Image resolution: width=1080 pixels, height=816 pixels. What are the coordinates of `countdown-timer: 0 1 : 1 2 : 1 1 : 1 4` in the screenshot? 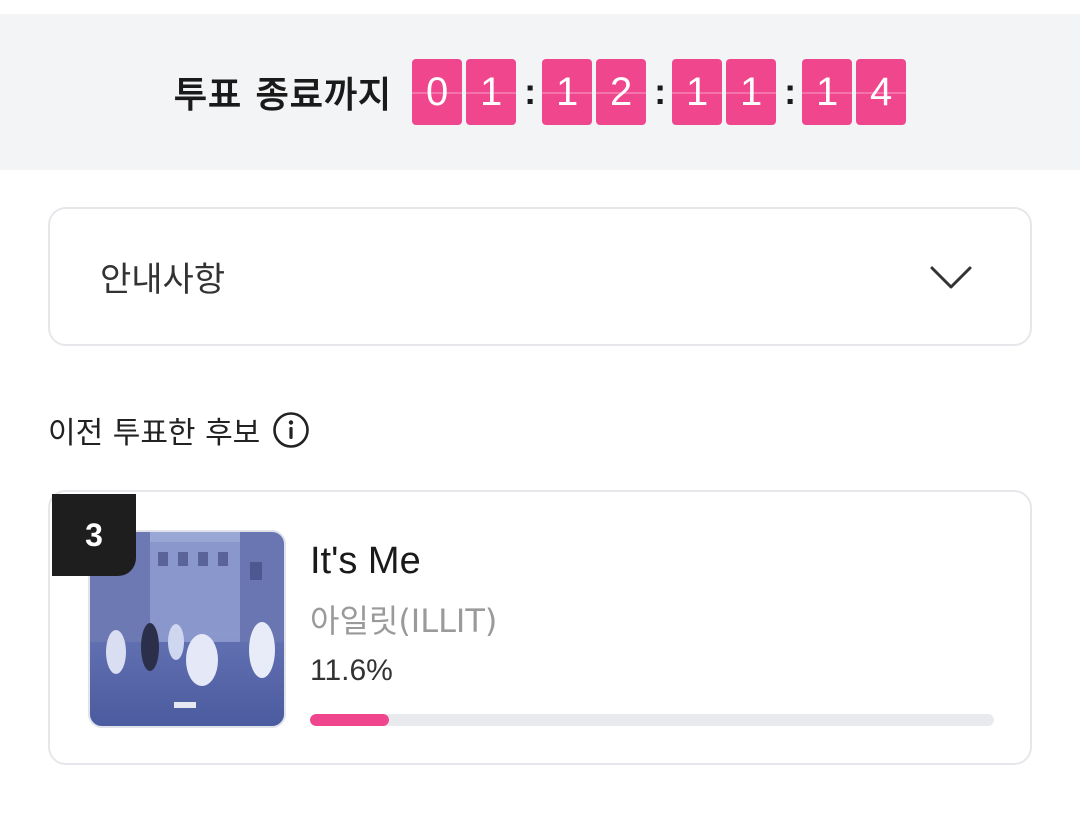 It's located at (659, 92).